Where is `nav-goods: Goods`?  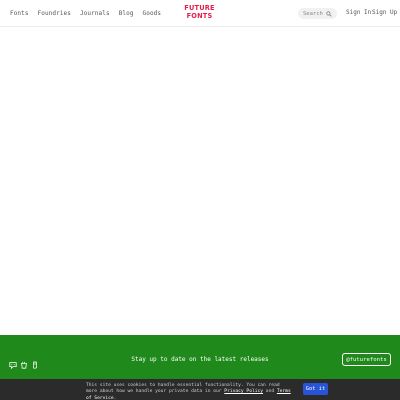 nav-goods: Goods is located at coordinates (152, 13).